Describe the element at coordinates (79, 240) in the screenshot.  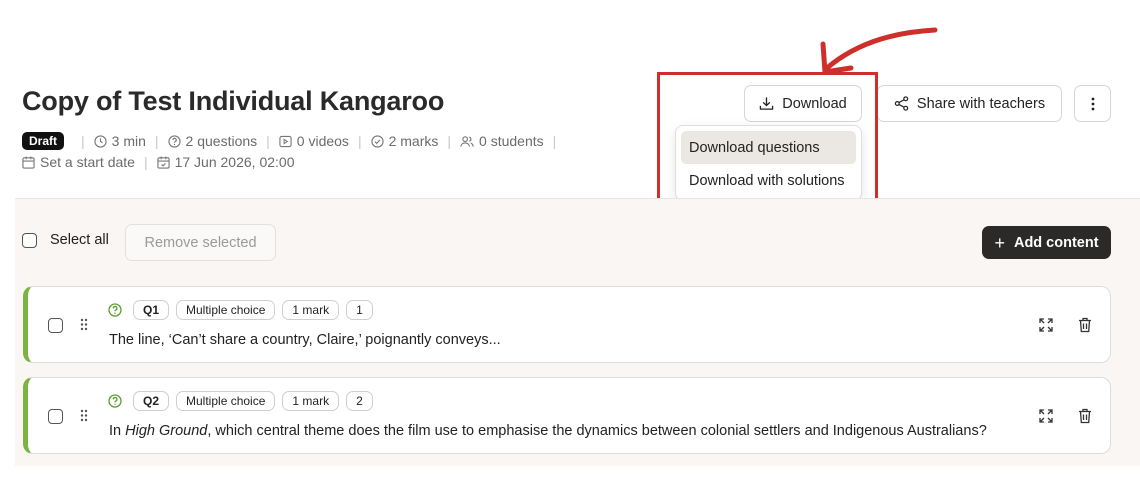
I see `select-all-label: Select all` at that location.